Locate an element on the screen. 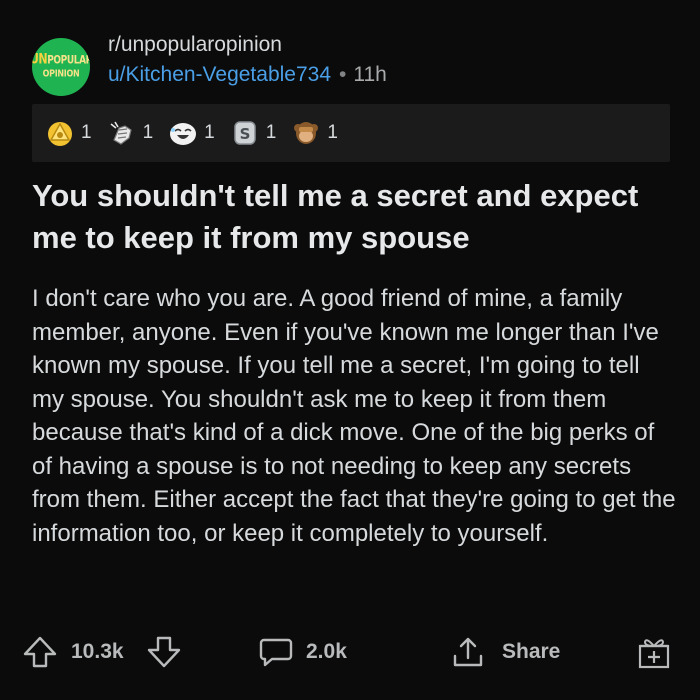 This screenshot has height=700, width=700. gift-award-icon is located at coordinates (654, 654).